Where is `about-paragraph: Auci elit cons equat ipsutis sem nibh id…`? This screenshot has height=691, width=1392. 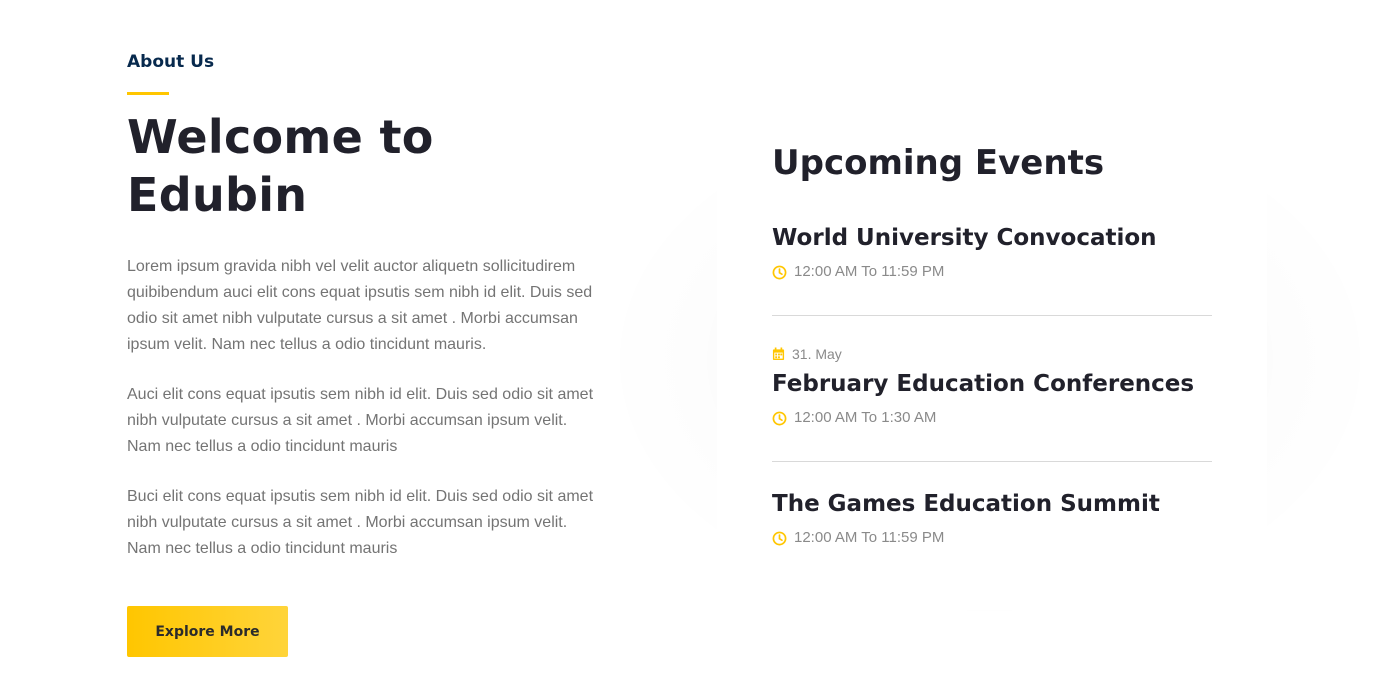
about-paragraph: Auci elit cons equat ipsutis sem nibh id… is located at coordinates (360, 420).